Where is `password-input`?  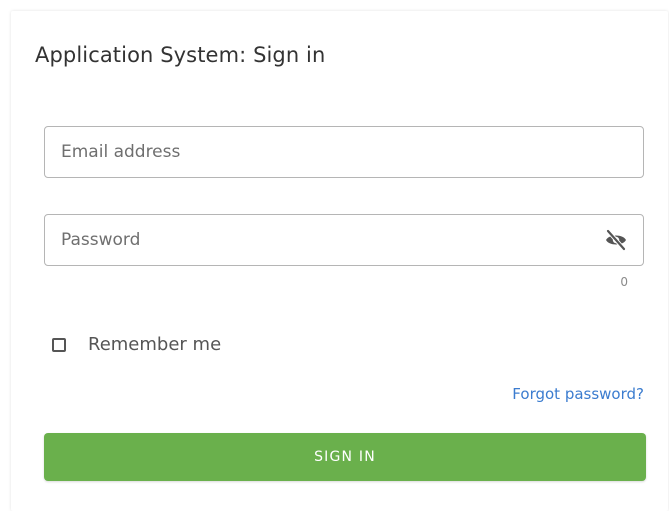
password-input is located at coordinates (331, 240).